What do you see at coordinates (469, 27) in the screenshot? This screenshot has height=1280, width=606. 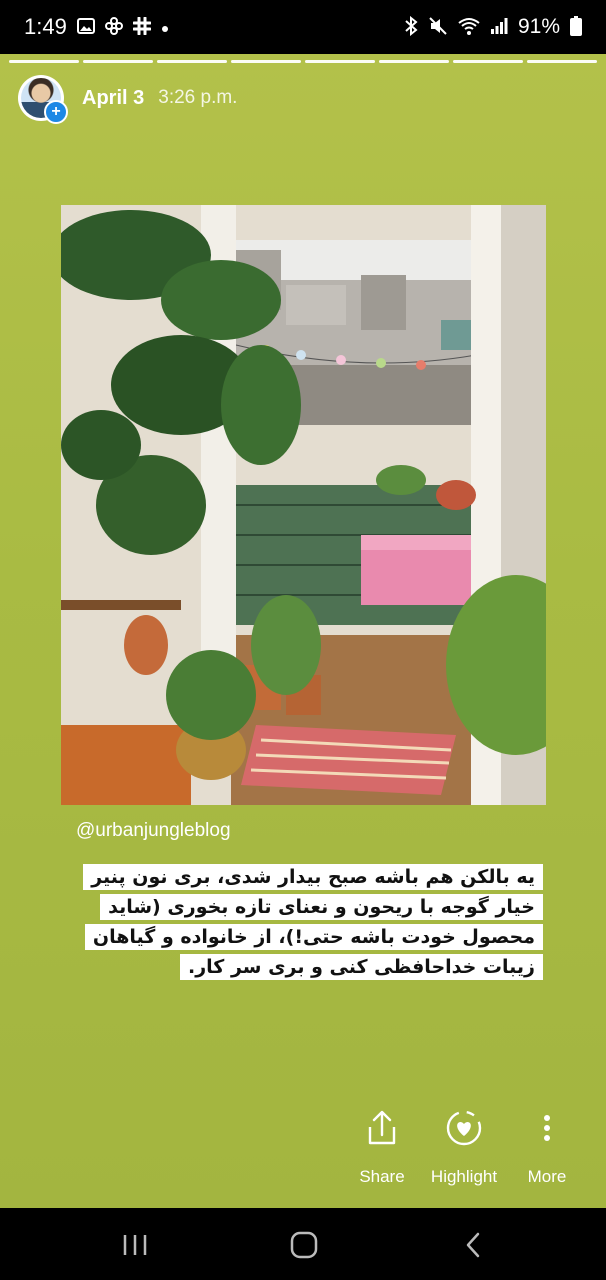 I see `wifi-icon` at bounding box center [469, 27].